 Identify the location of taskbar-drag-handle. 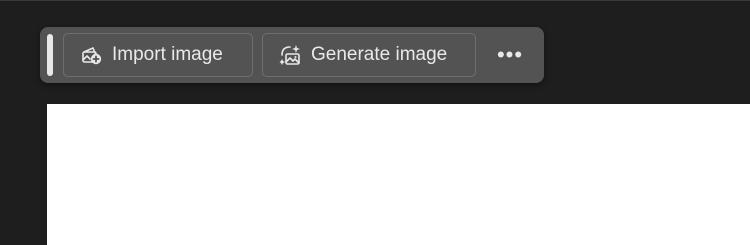
(50, 55).